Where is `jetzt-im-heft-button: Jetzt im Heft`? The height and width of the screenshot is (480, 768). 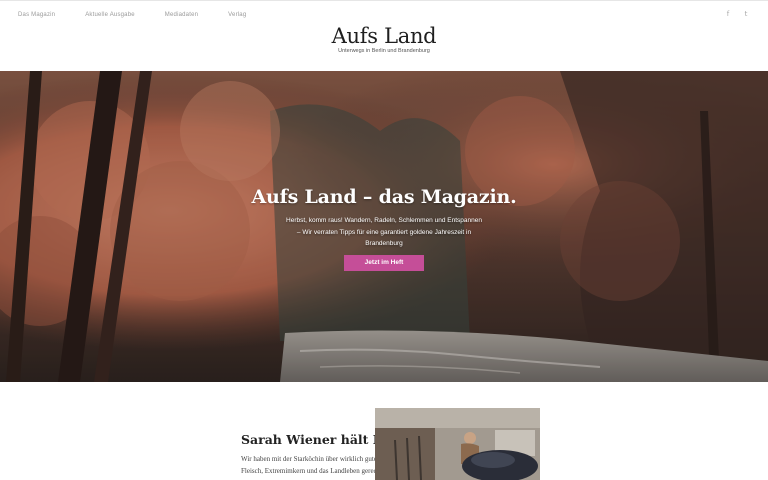 jetzt-im-heft-button: Jetzt im Heft is located at coordinates (384, 262).